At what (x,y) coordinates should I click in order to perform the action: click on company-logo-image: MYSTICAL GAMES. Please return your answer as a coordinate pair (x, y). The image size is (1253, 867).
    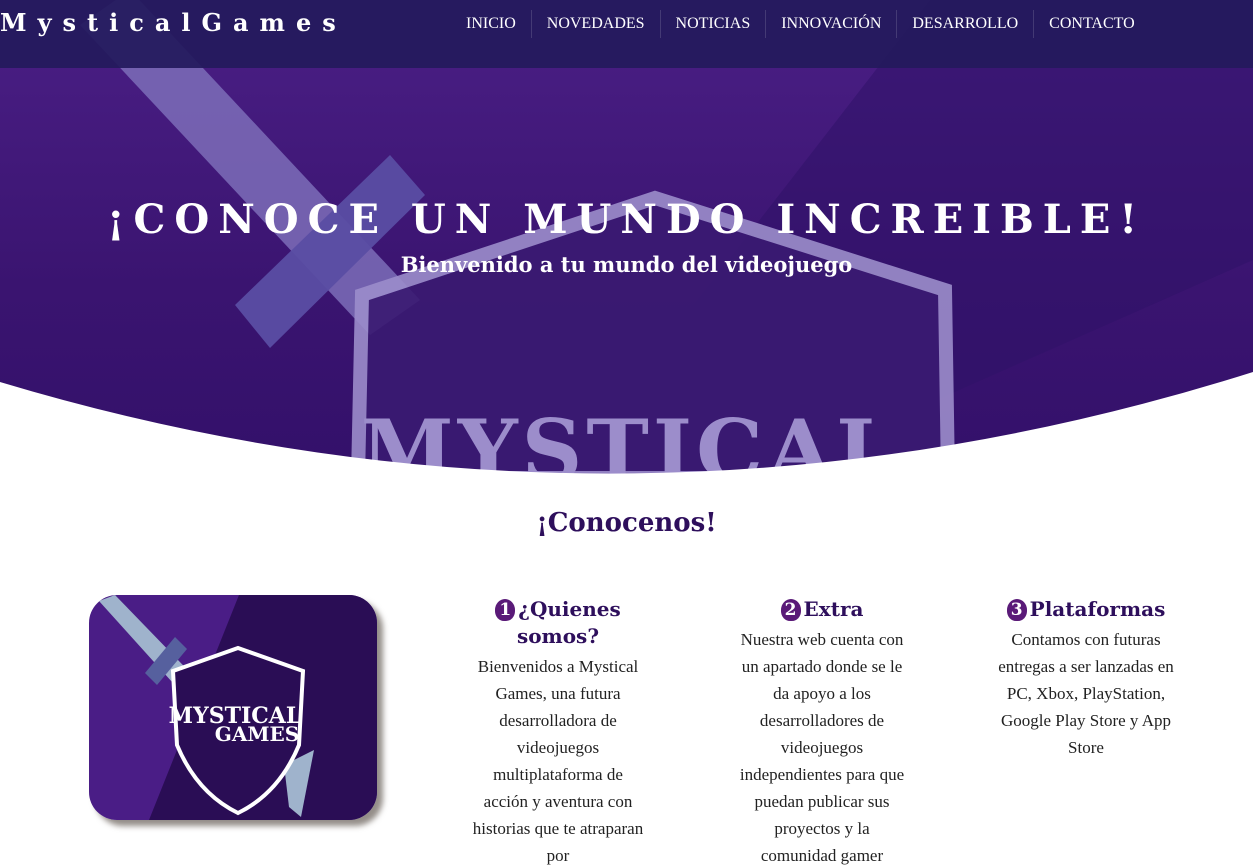
    Looking at the image, I should click on (233, 707).